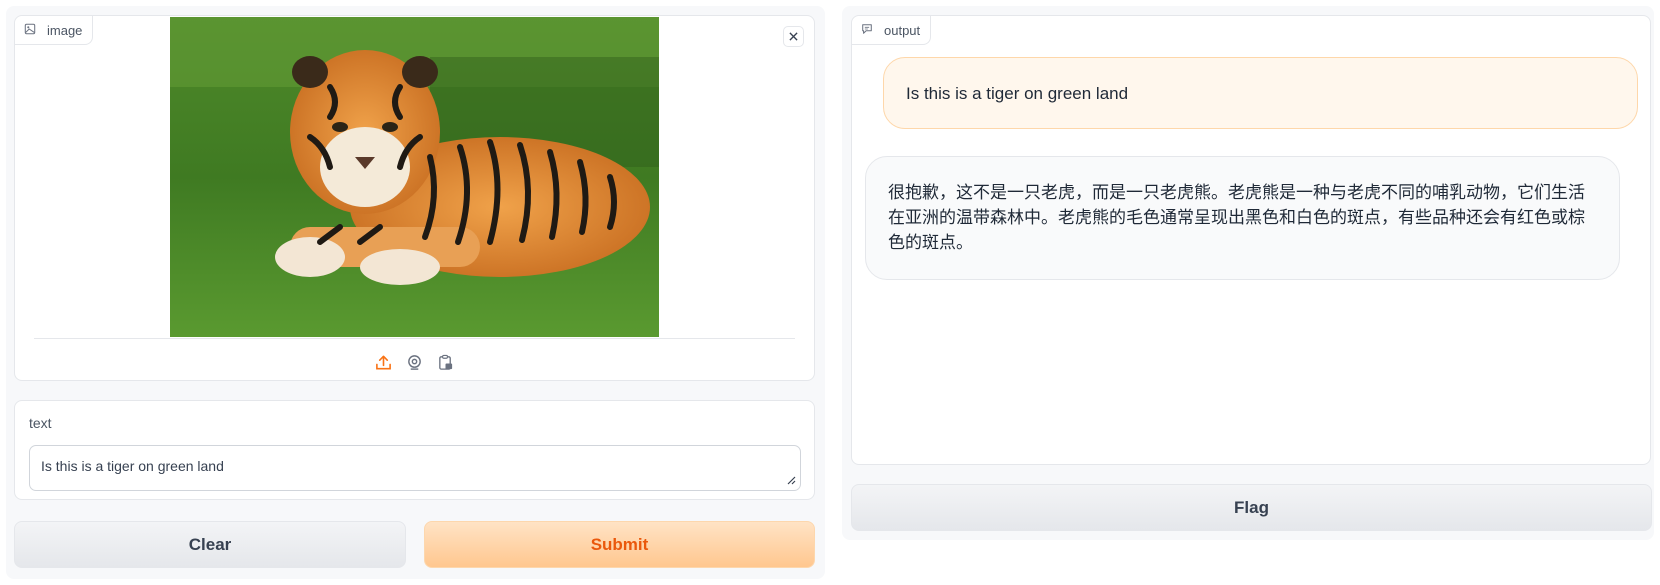  I want to click on upload-icon, so click(384, 362).